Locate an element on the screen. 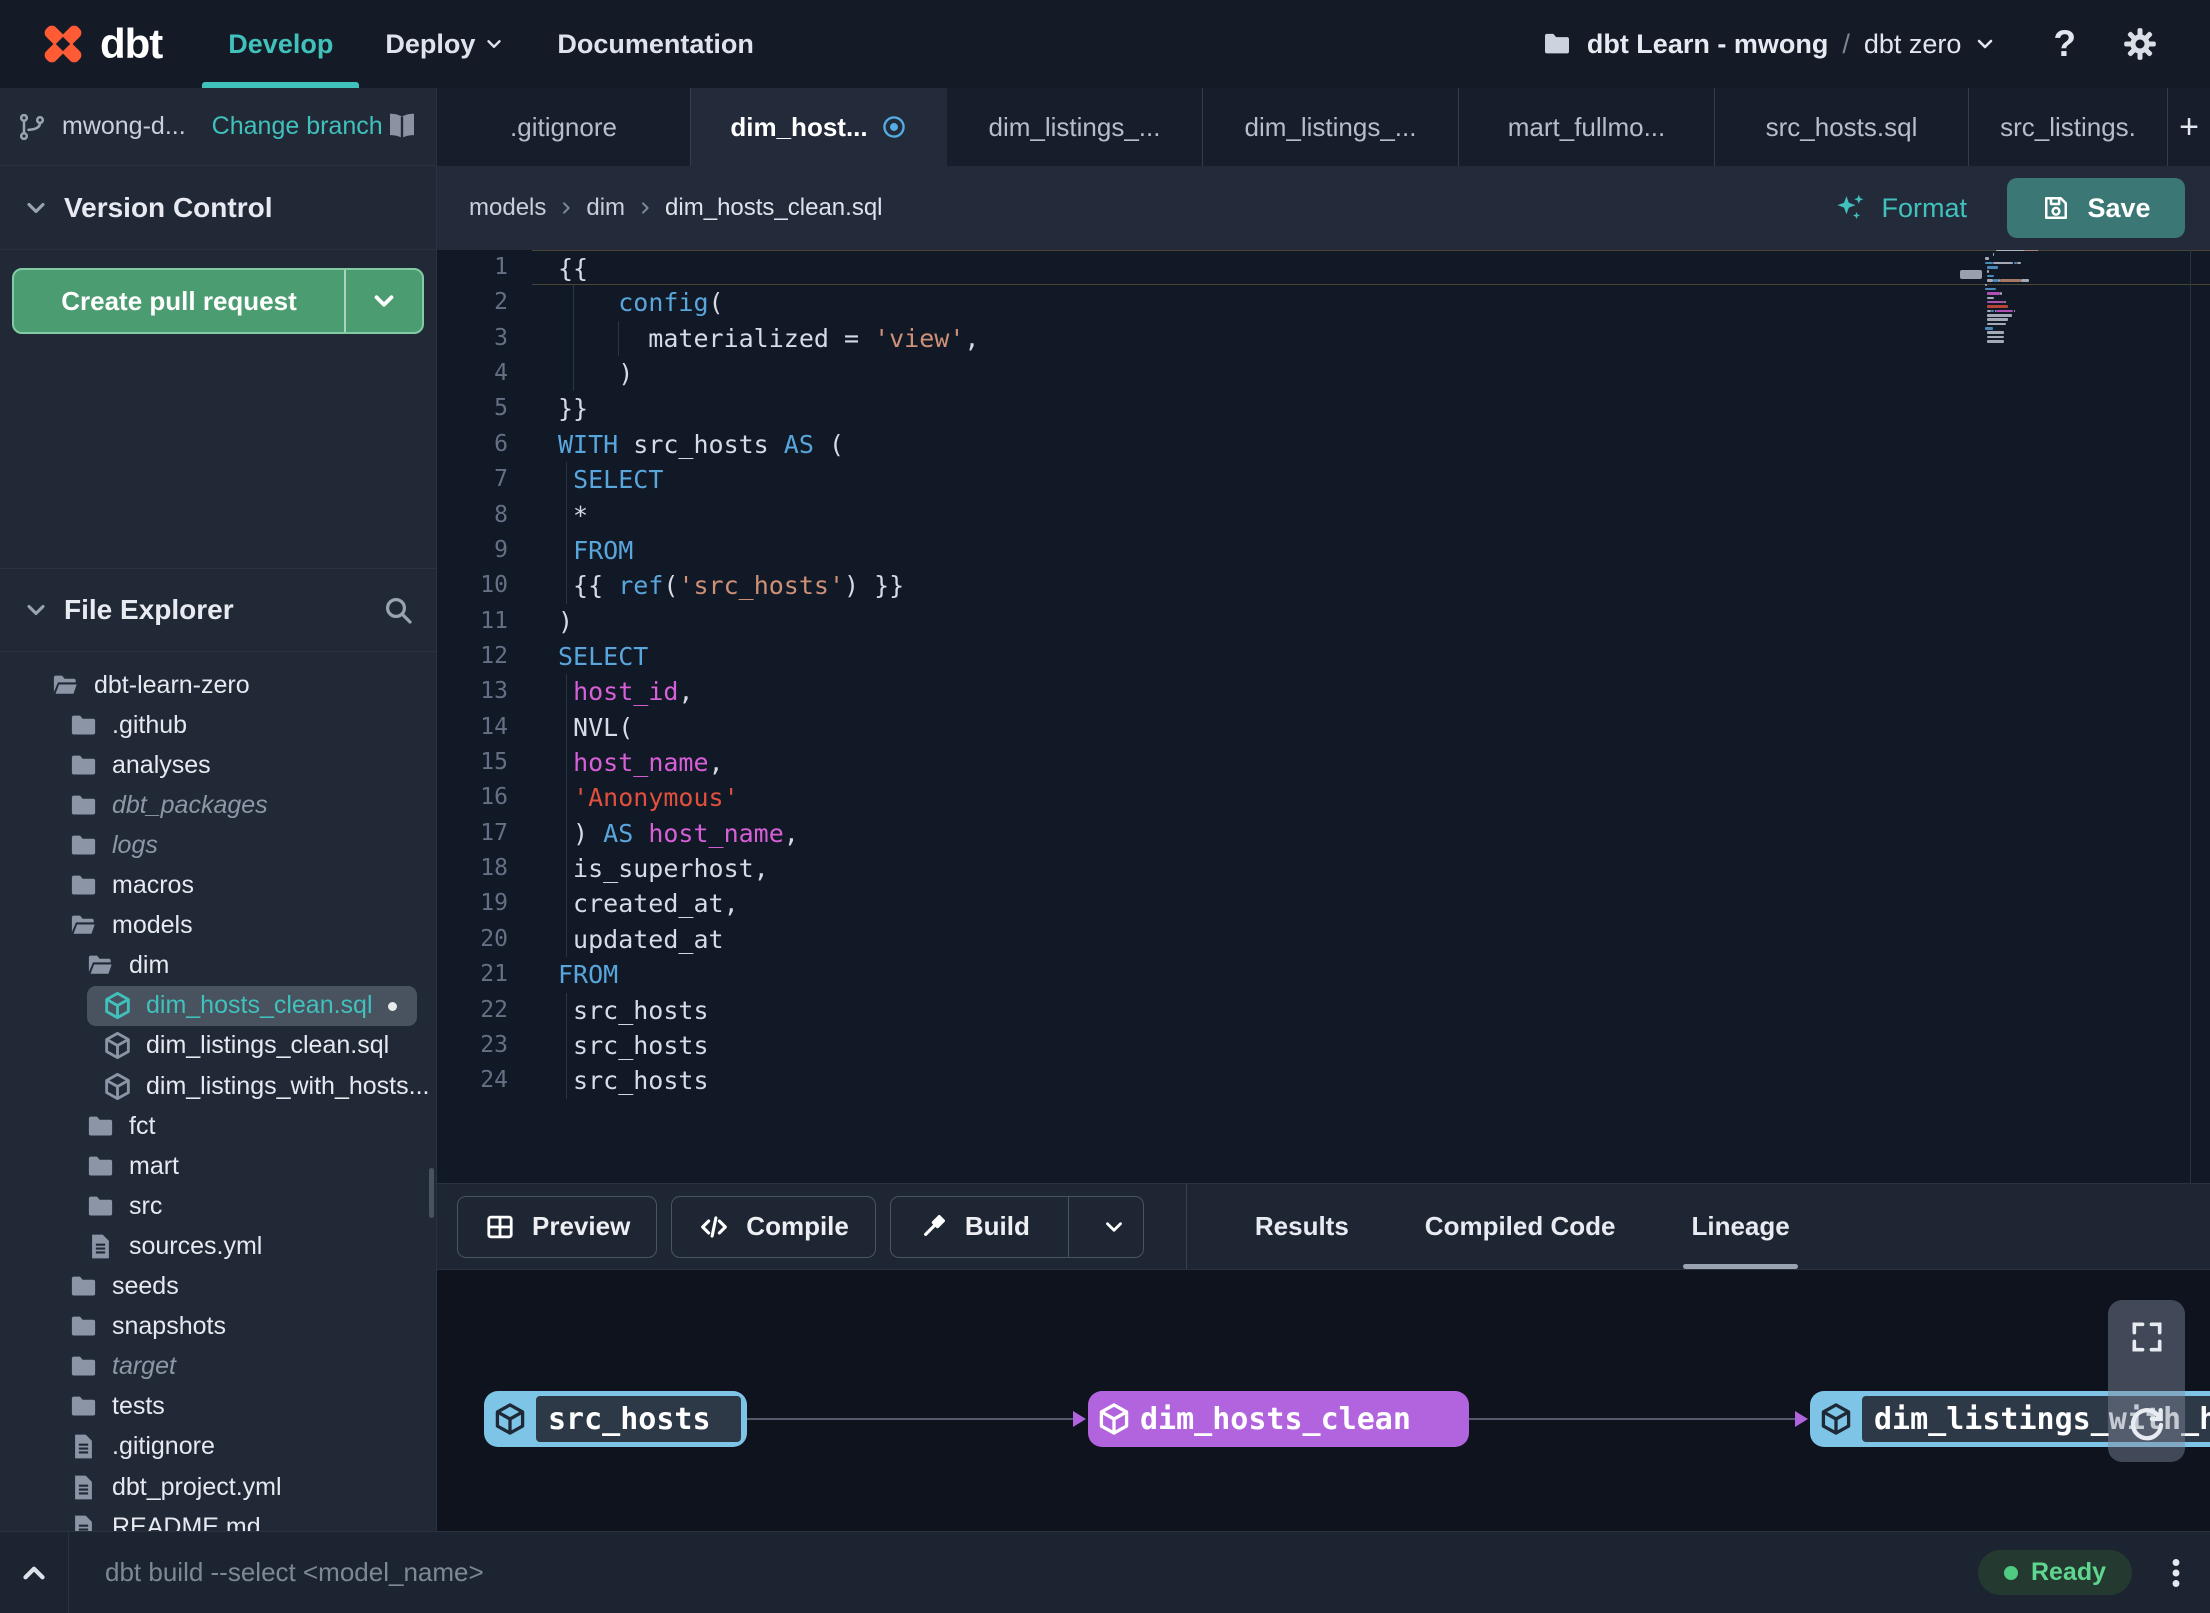  pr-options-dropdown is located at coordinates (384, 301).